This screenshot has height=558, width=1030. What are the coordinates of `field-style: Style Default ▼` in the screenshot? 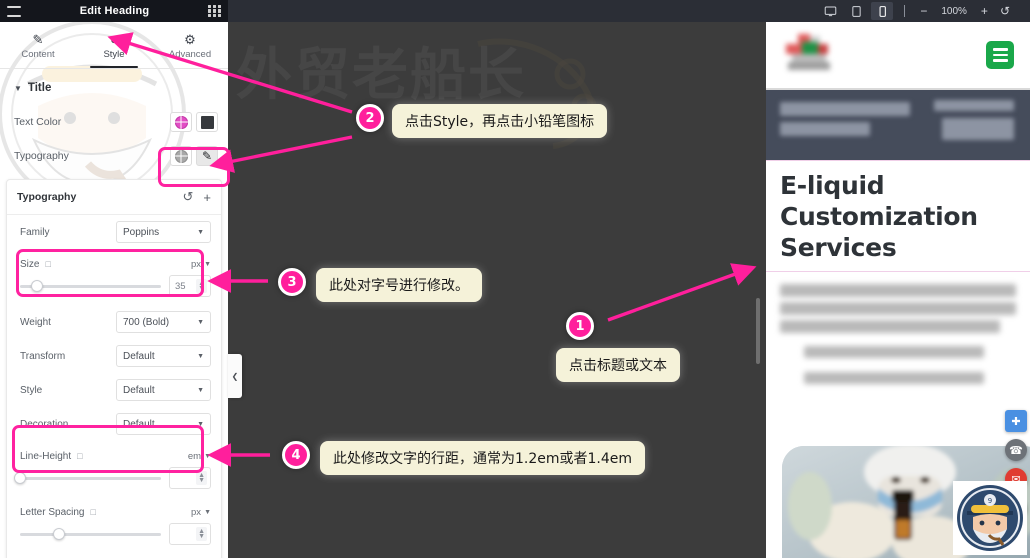 It's located at (114, 390).